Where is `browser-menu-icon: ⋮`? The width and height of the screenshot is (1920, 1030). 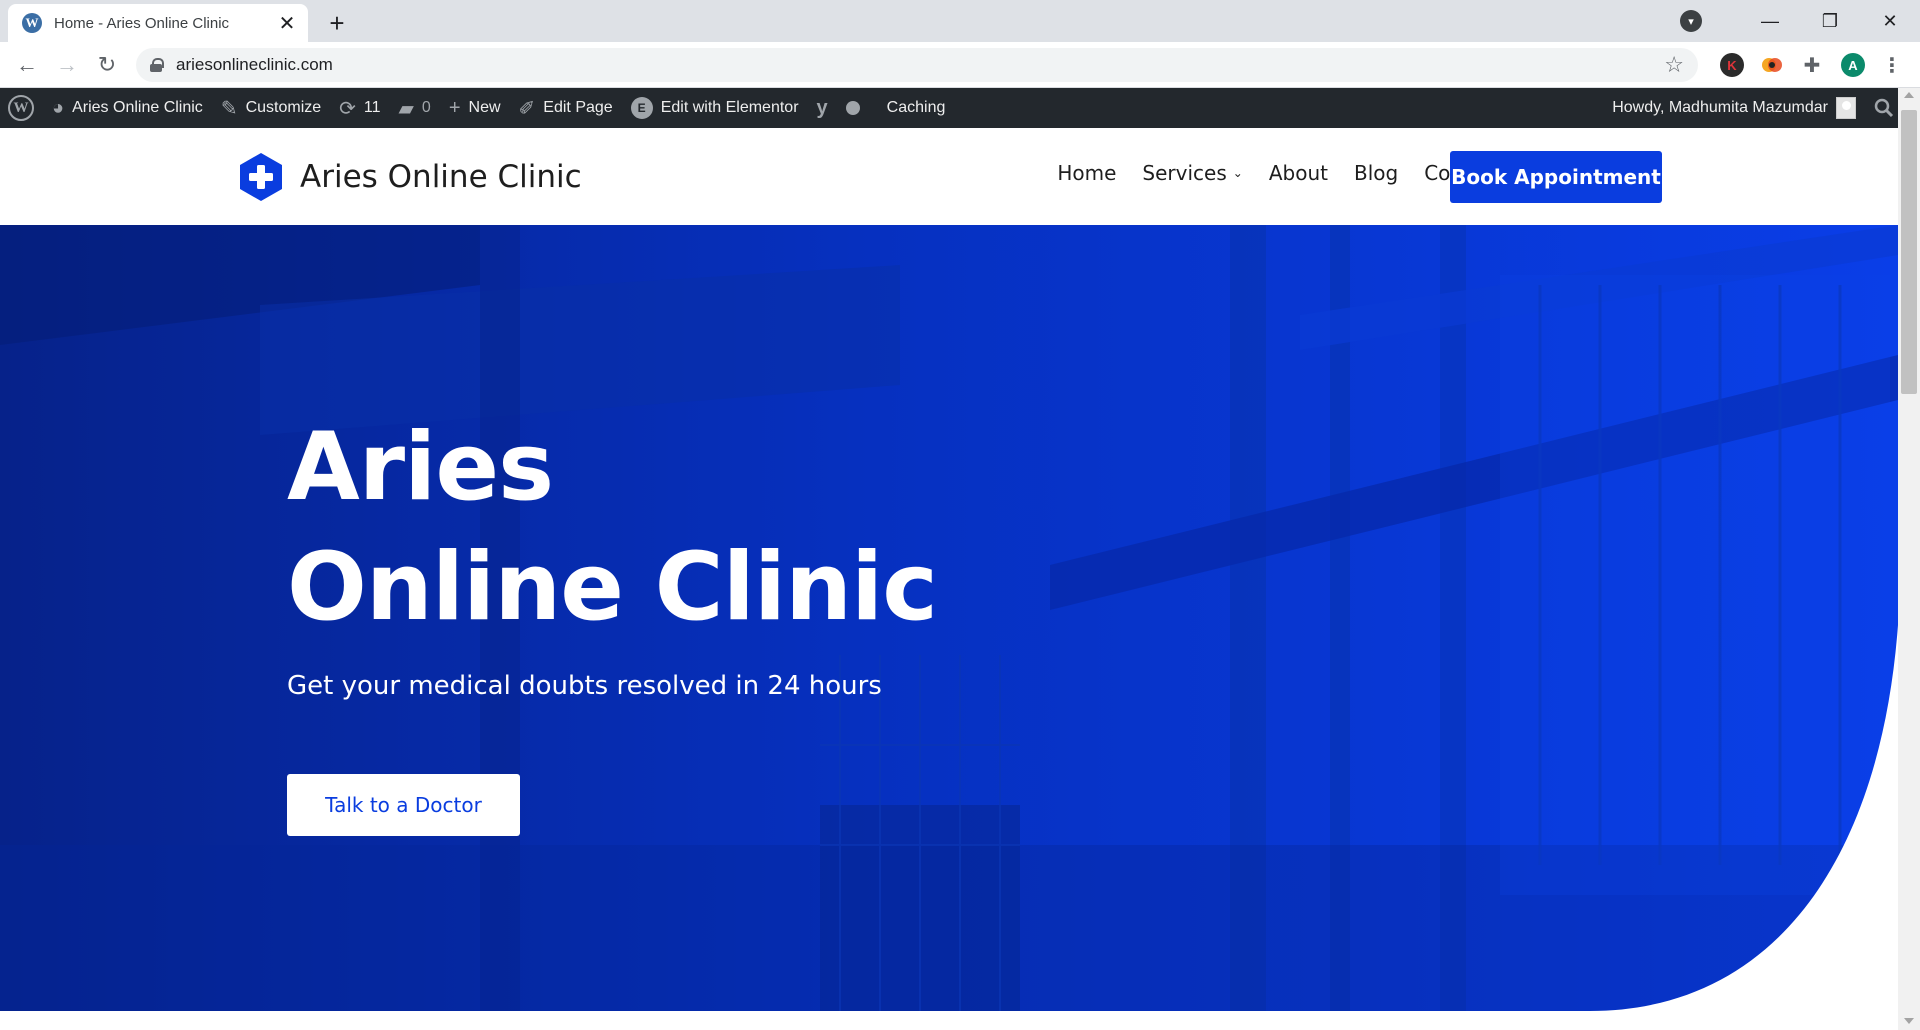
browser-menu-icon: ⋮ is located at coordinates (1892, 65).